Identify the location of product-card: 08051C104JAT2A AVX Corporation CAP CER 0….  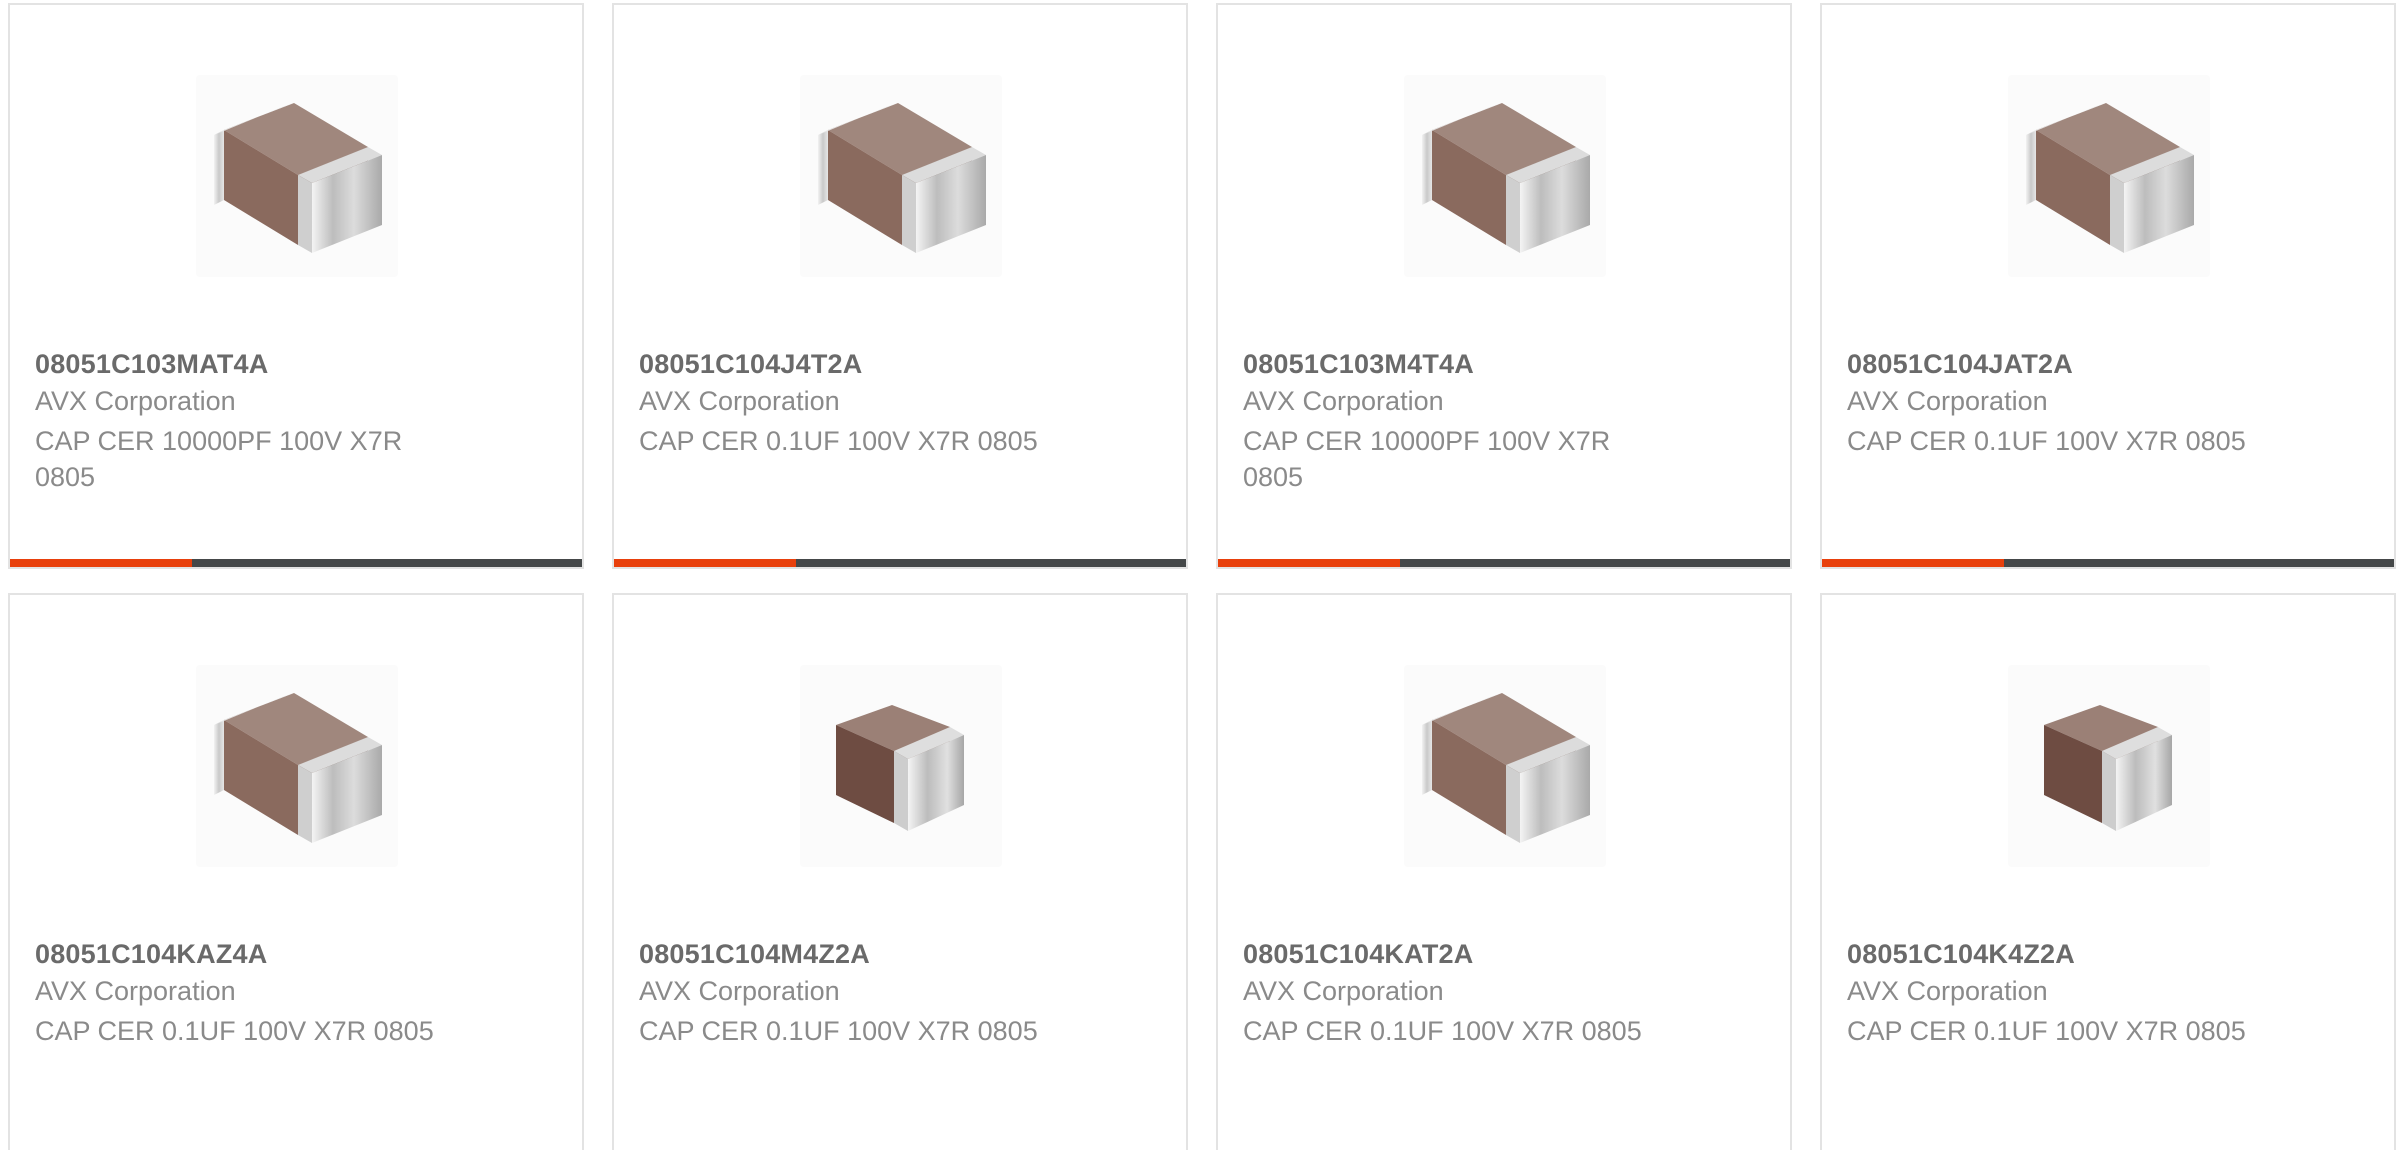
(2108, 286).